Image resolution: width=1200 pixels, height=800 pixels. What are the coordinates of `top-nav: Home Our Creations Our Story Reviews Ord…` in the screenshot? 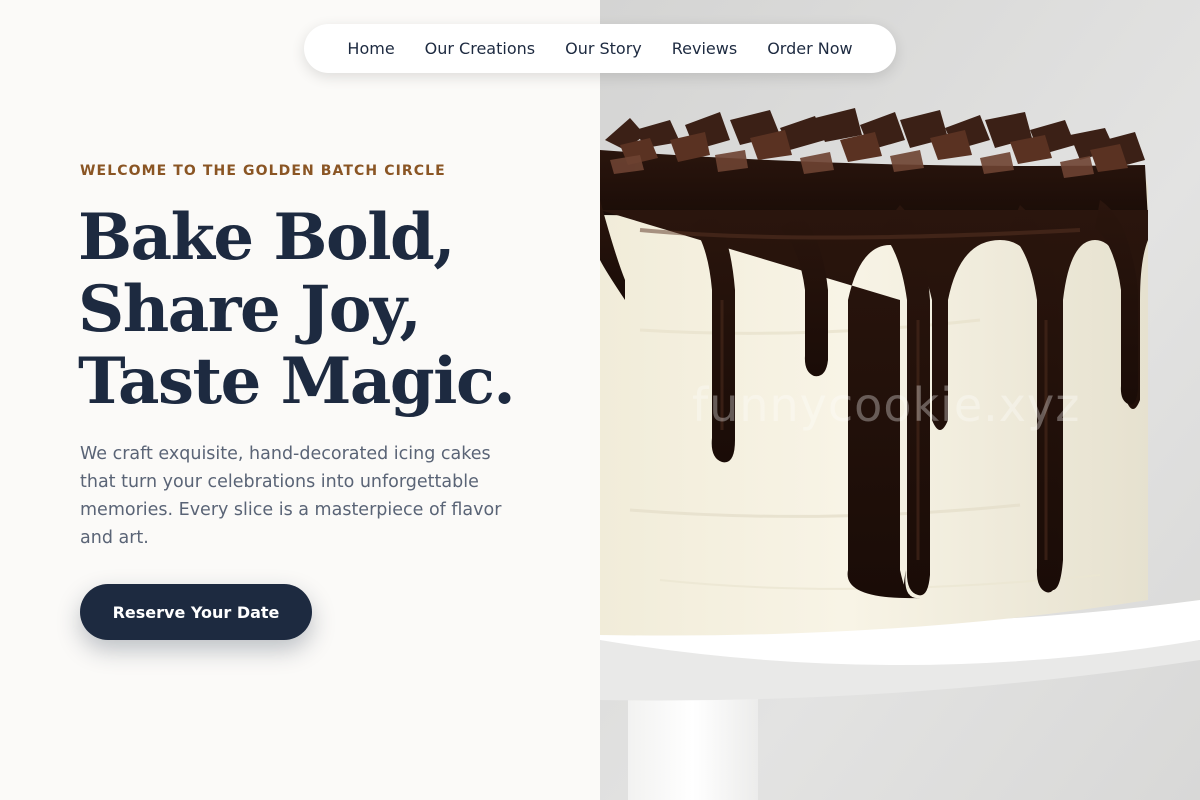 It's located at (600, 48).